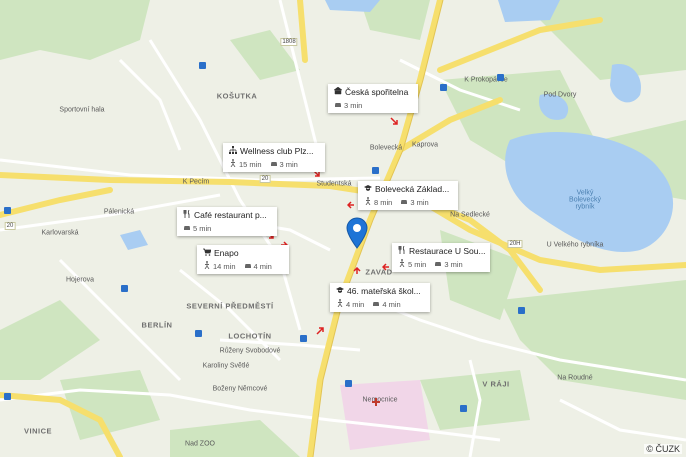 The height and width of the screenshot is (457, 686). What do you see at coordinates (207, 253) in the screenshot?
I see `cart-icon` at bounding box center [207, 253].